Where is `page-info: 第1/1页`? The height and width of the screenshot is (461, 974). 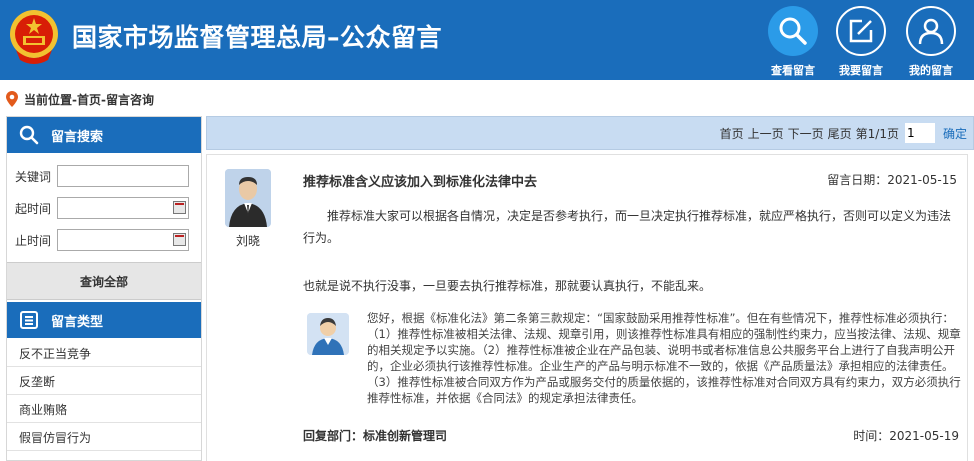
page-info: 第1/1页 is located at coordinates (877, 133).